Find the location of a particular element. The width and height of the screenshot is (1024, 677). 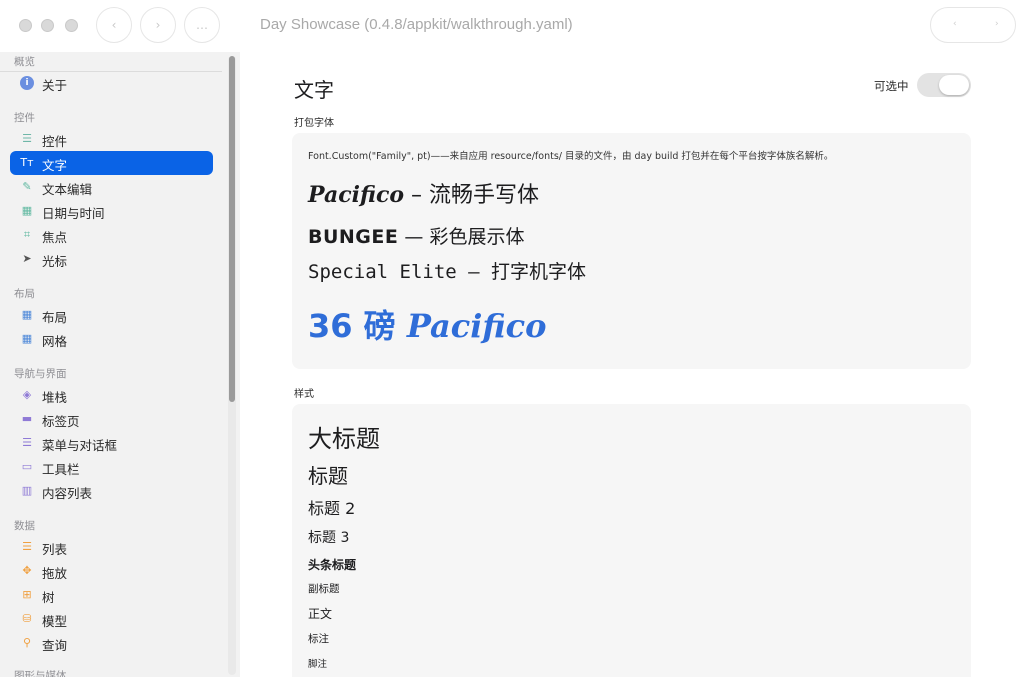

cursor-icon: ➤ is located at coordinates (27, 258).